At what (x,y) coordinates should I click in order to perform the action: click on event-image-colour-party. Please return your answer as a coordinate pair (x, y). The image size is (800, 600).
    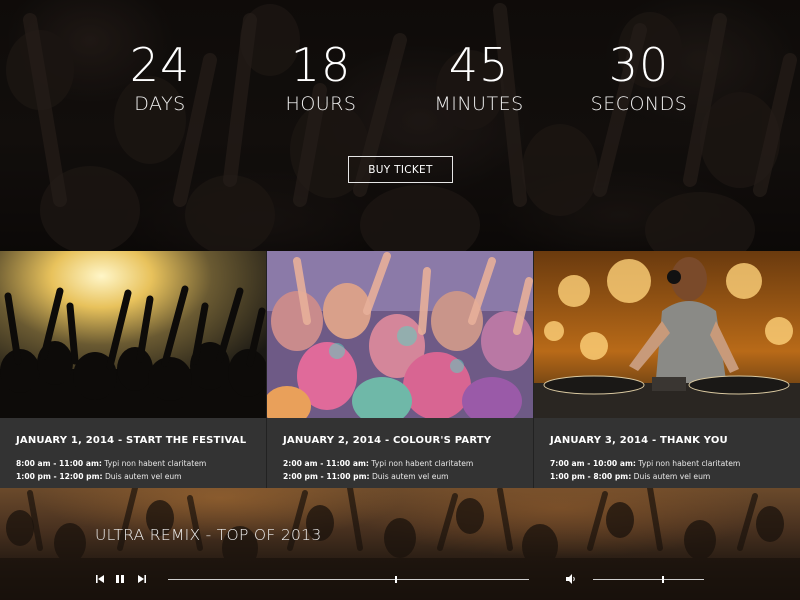
    Looking at the image, I should click on (400, 334).